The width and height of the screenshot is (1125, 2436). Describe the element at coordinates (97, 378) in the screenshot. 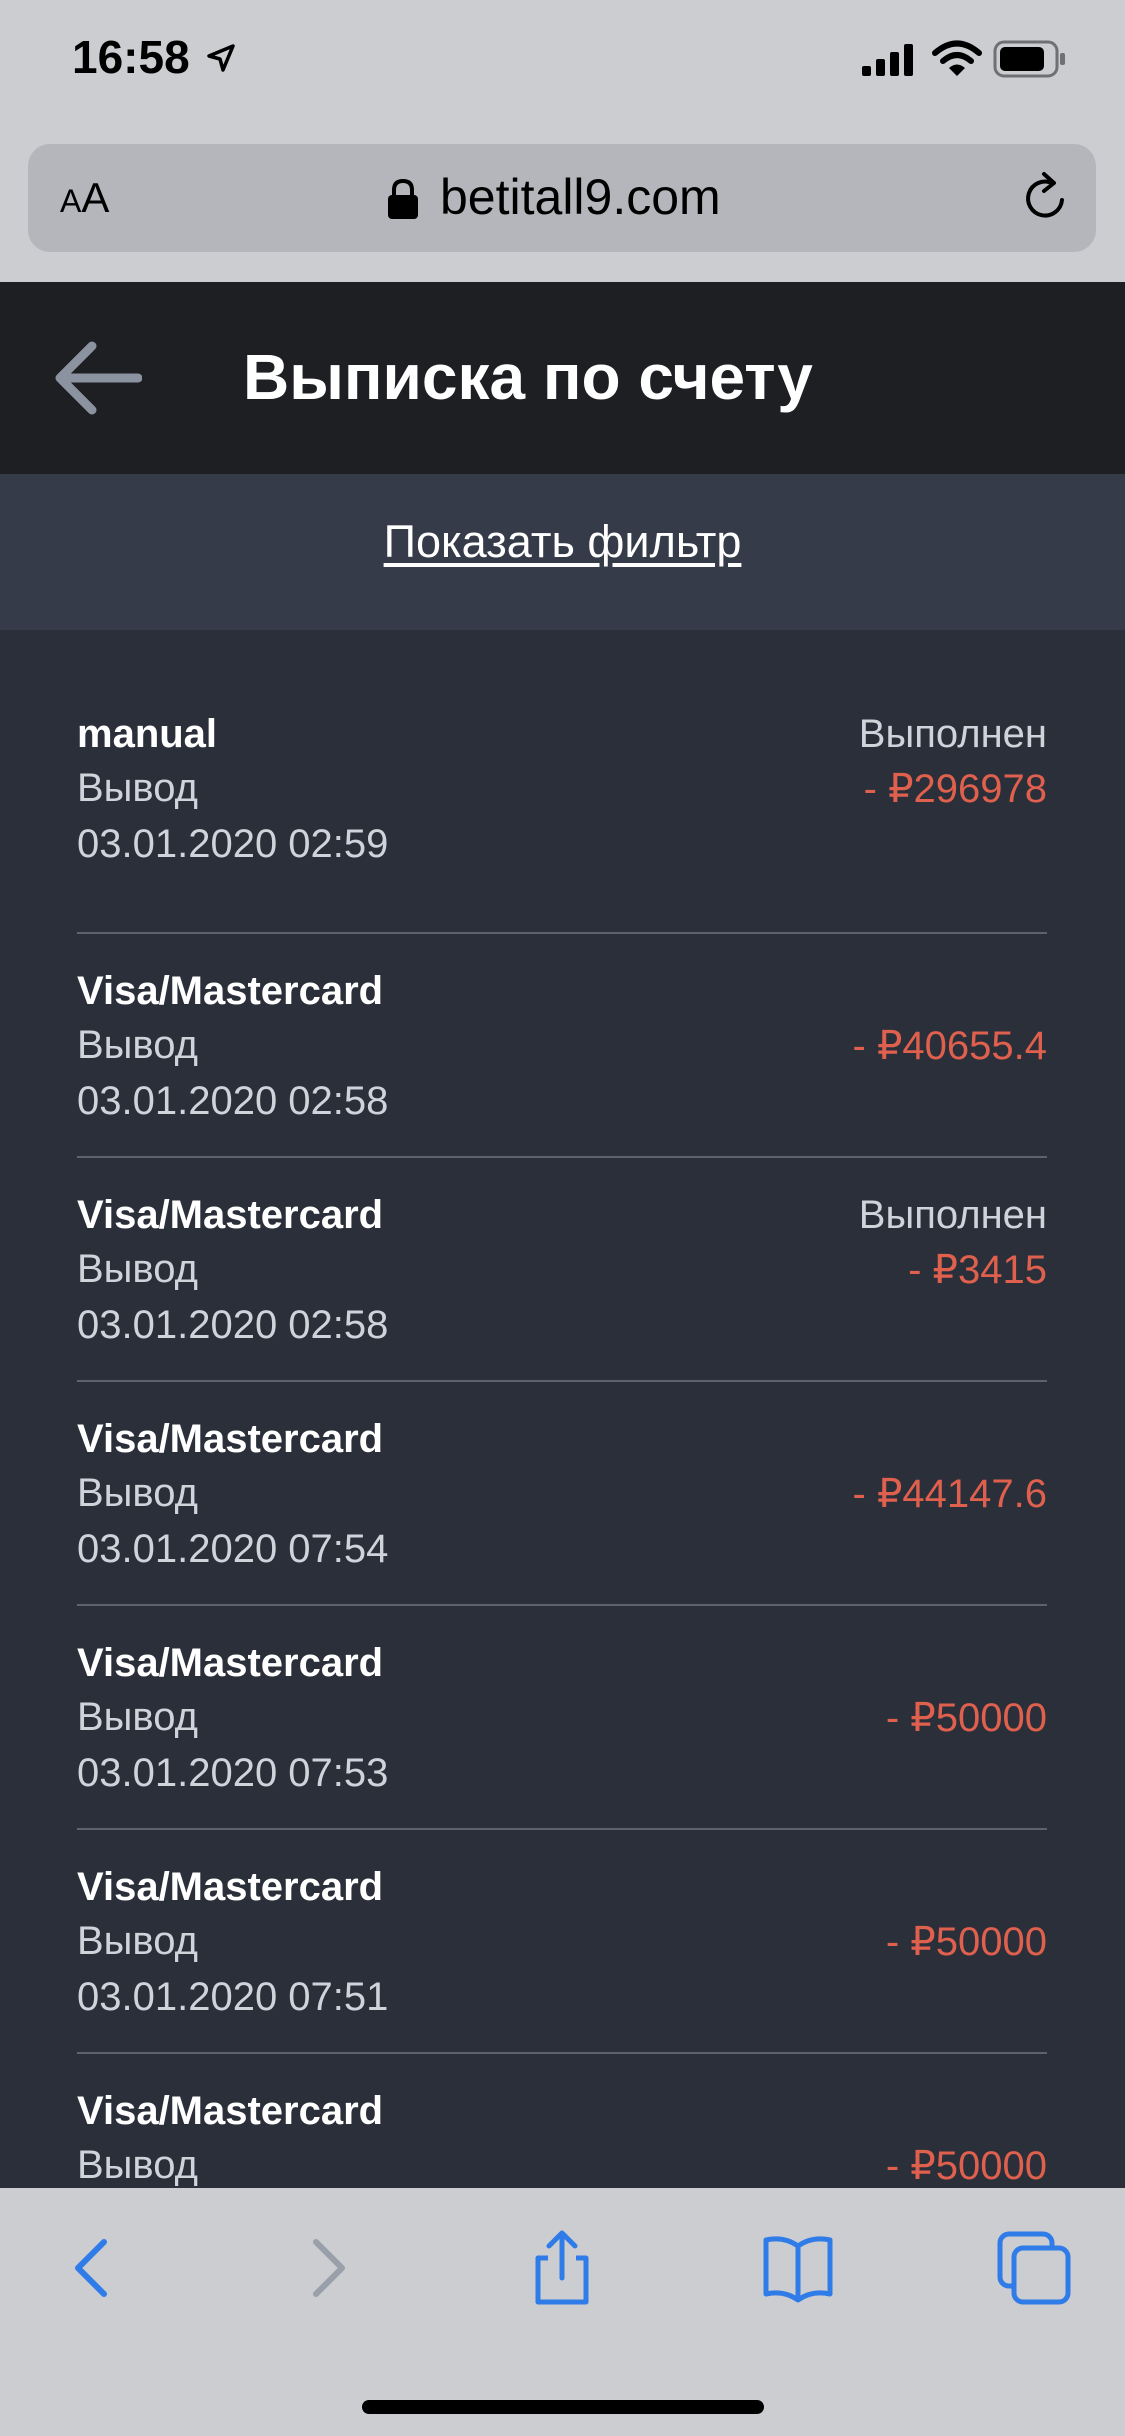

I see `back-arrow-icon` at that location.